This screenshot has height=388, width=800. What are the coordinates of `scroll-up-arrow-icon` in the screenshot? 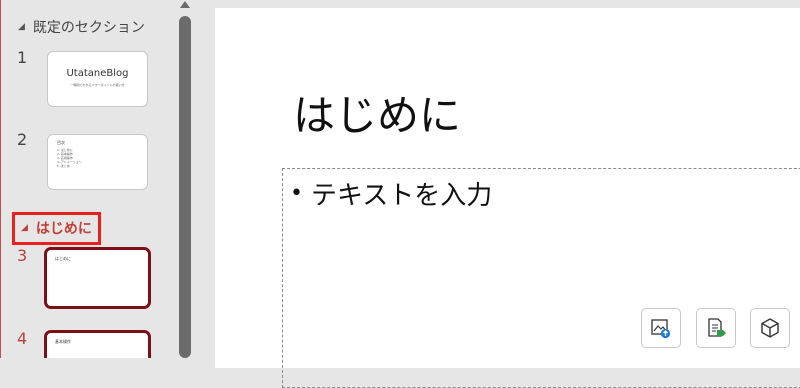 It's located at (185, 4).